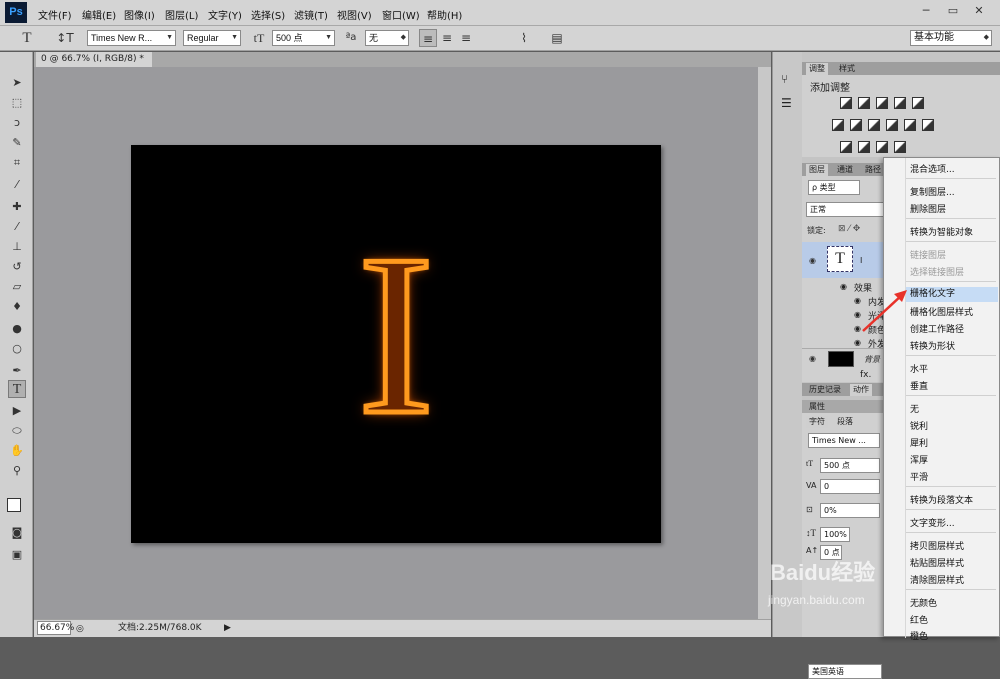  Describe the element at coordinates (953, 11) in the screenshot. I see `restore-button: ▭` at that location.